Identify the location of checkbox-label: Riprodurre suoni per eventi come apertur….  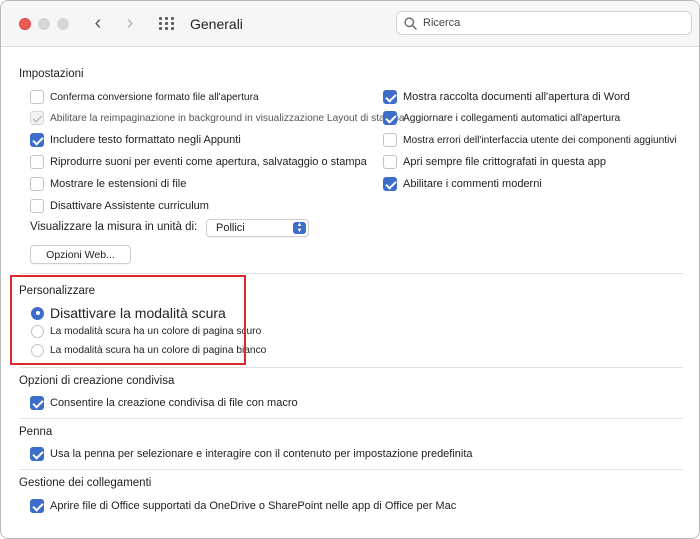
(208, 162).